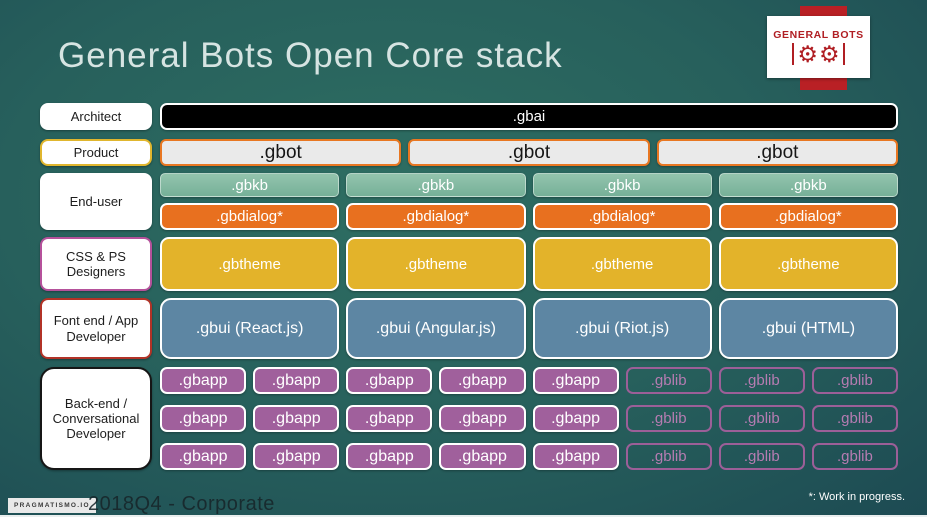 This screenshot has width=927, height=517. Describe the element at coordinates (436, 328) in the screenshot. I see `gbui-block: .gbui (Angular.js)` at that location.